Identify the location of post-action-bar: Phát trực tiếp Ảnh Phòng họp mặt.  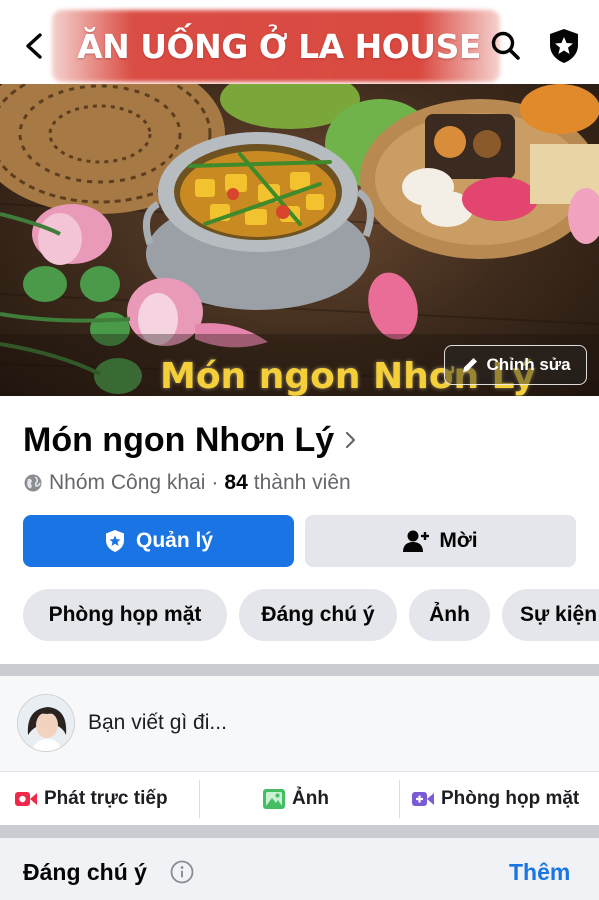
(299, 798).